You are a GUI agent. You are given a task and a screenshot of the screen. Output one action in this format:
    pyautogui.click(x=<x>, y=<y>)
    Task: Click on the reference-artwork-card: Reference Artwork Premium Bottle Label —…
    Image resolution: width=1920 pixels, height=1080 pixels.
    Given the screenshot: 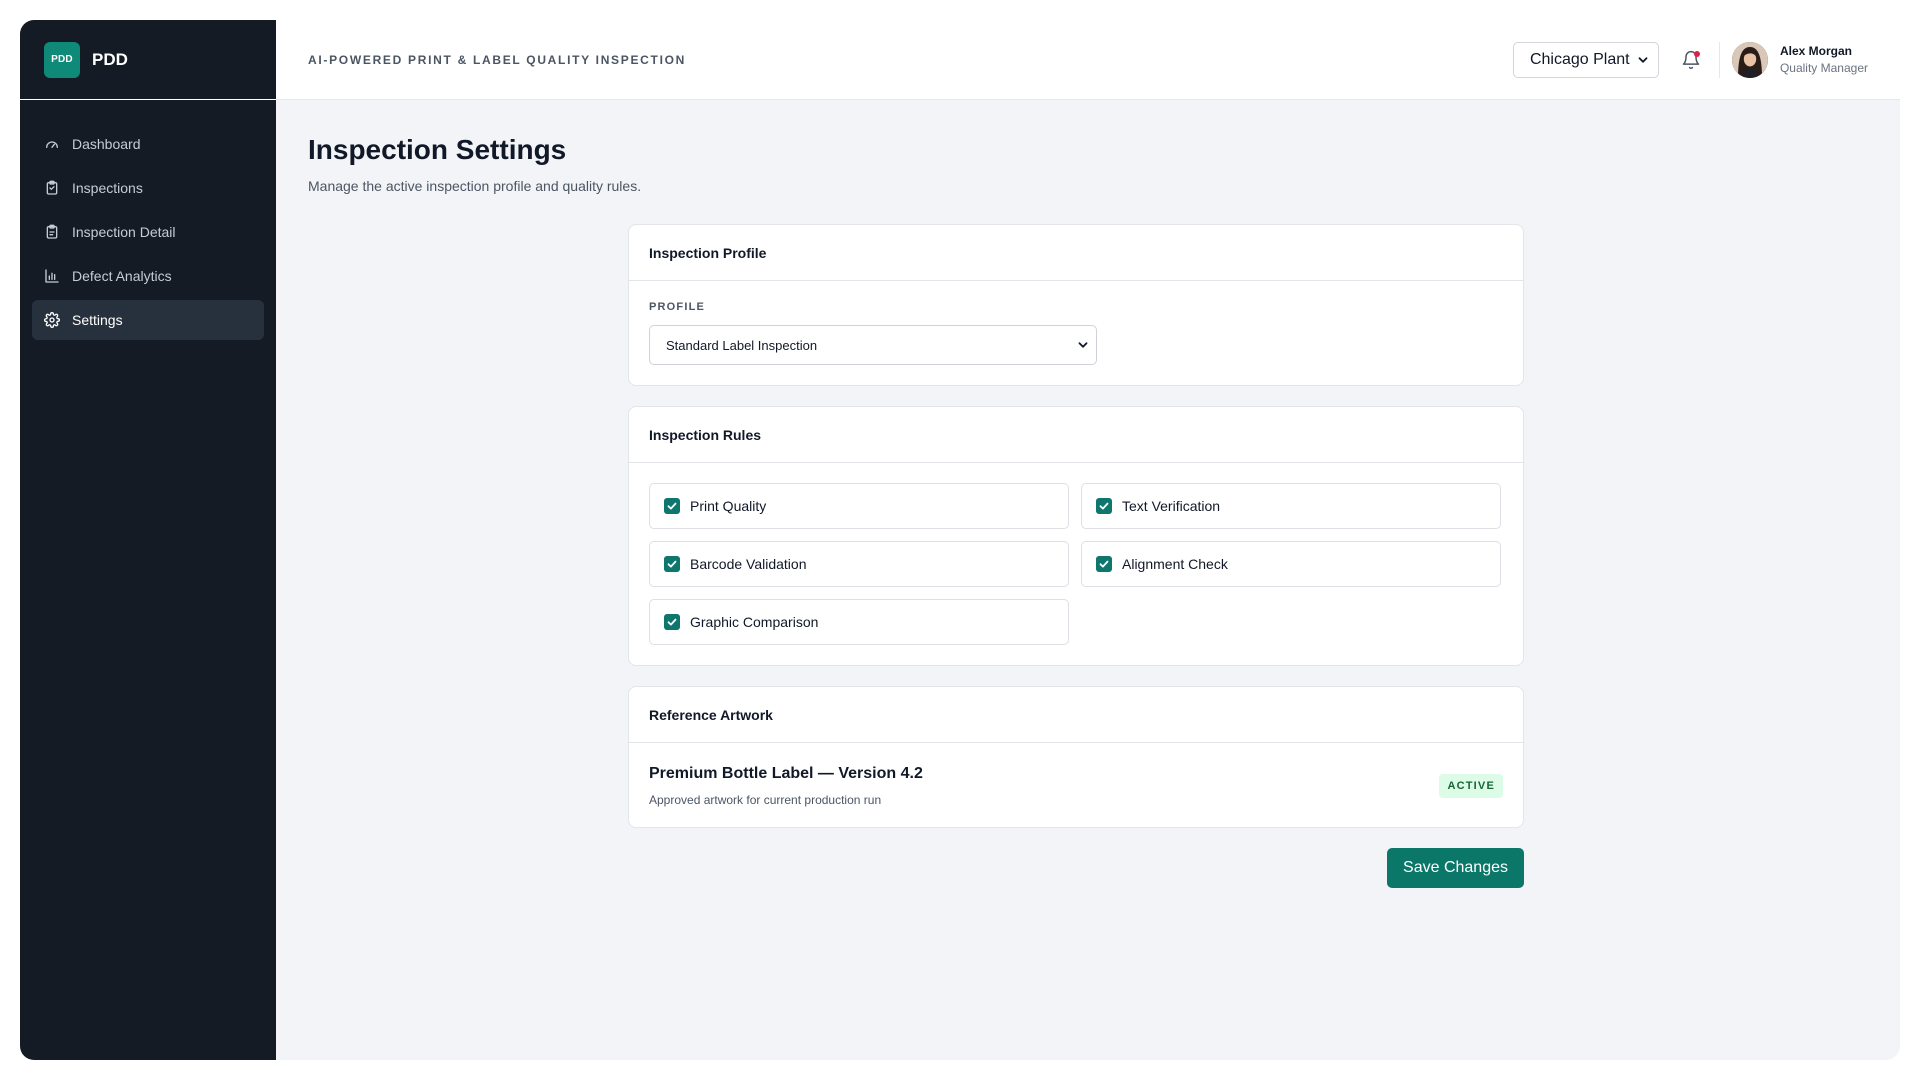 What is the action you would take?
    pyautogui.click(x=1076, y=757)
    